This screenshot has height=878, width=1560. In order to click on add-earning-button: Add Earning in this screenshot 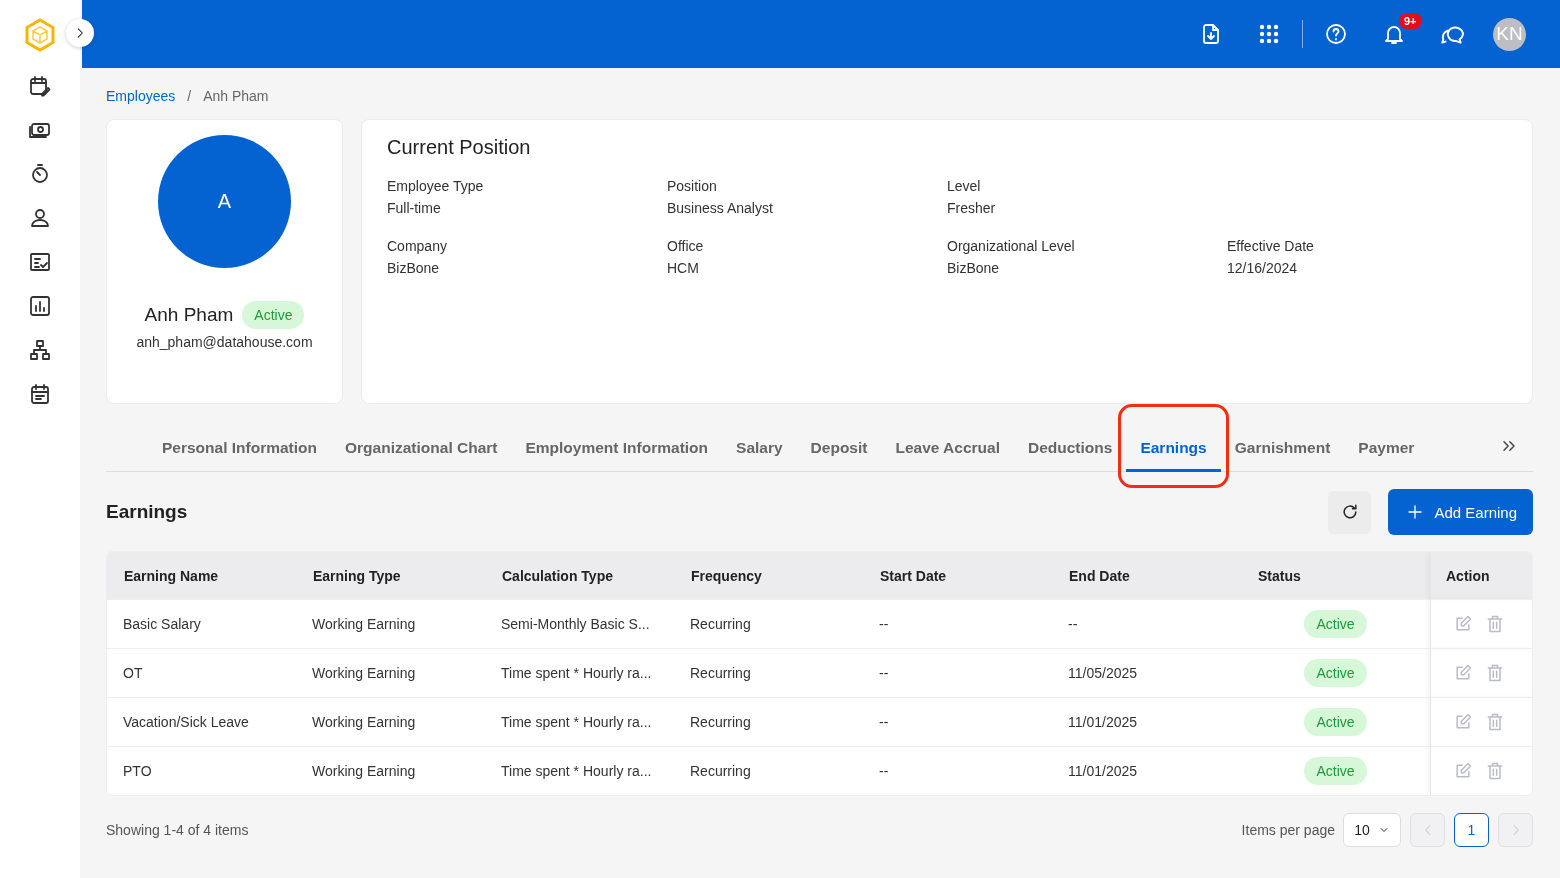, I will do `click(1460, 512)`.